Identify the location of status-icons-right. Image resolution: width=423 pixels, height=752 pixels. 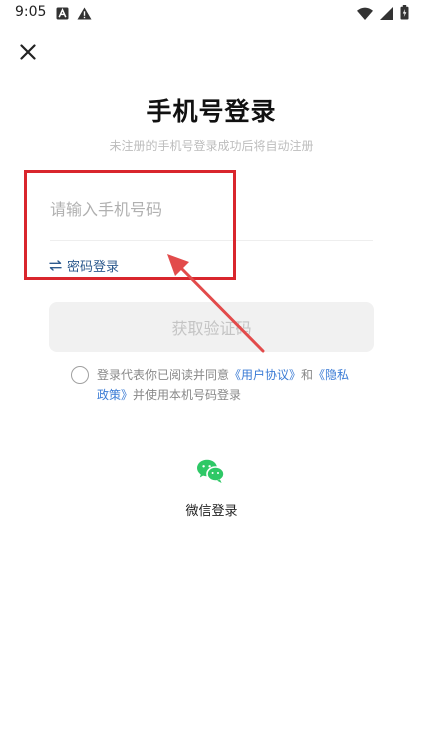
(383, 14).